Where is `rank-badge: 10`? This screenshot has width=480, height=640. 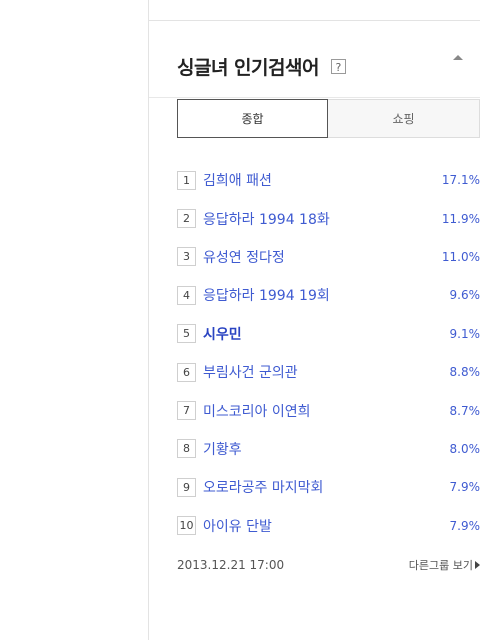 rank-badge: 10 is located at coordinates (186, 526).